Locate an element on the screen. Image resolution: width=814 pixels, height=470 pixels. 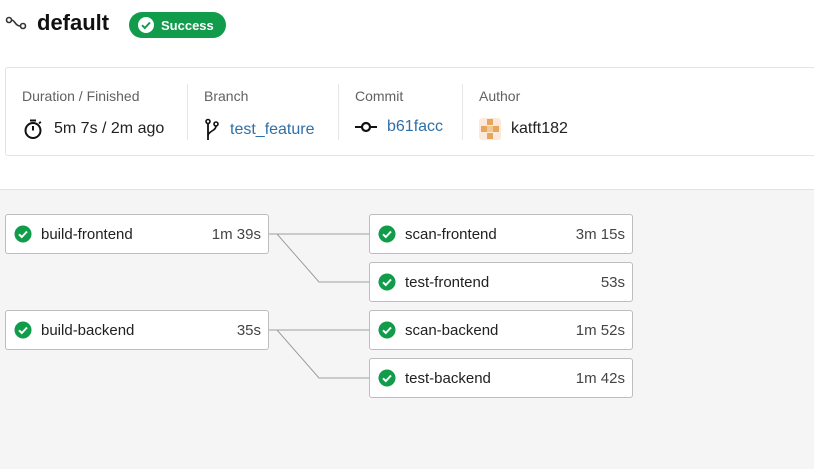
check-circle-icon is located at coordinates (146, 25).